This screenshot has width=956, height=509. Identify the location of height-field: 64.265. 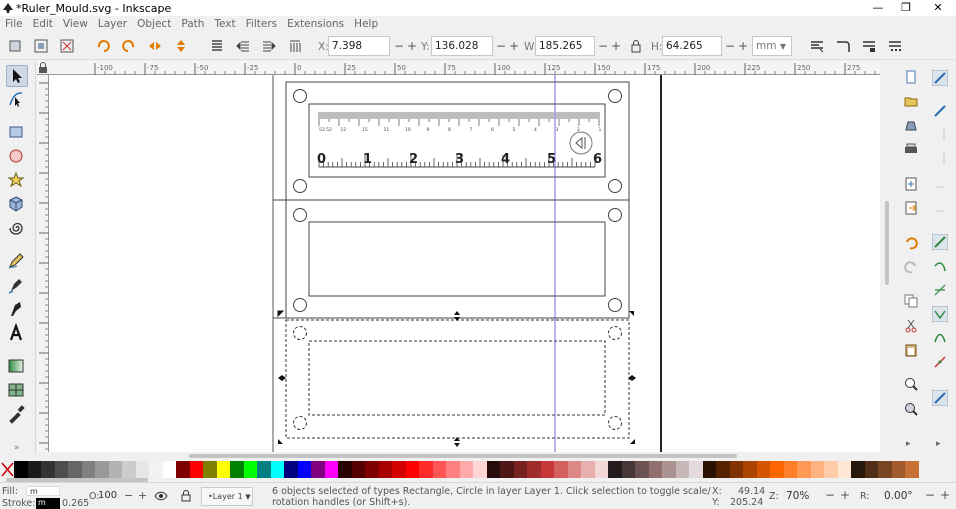
(692, 46).